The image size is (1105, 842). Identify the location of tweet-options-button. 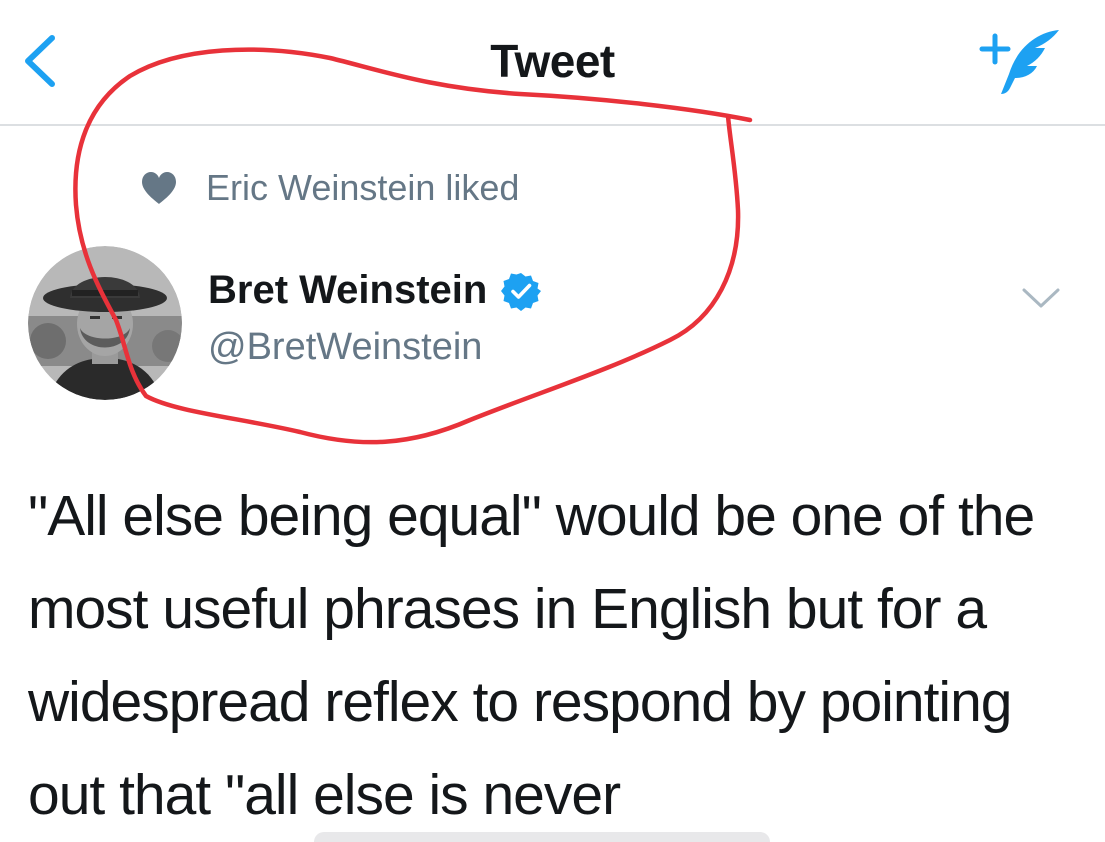
(1041, 299).